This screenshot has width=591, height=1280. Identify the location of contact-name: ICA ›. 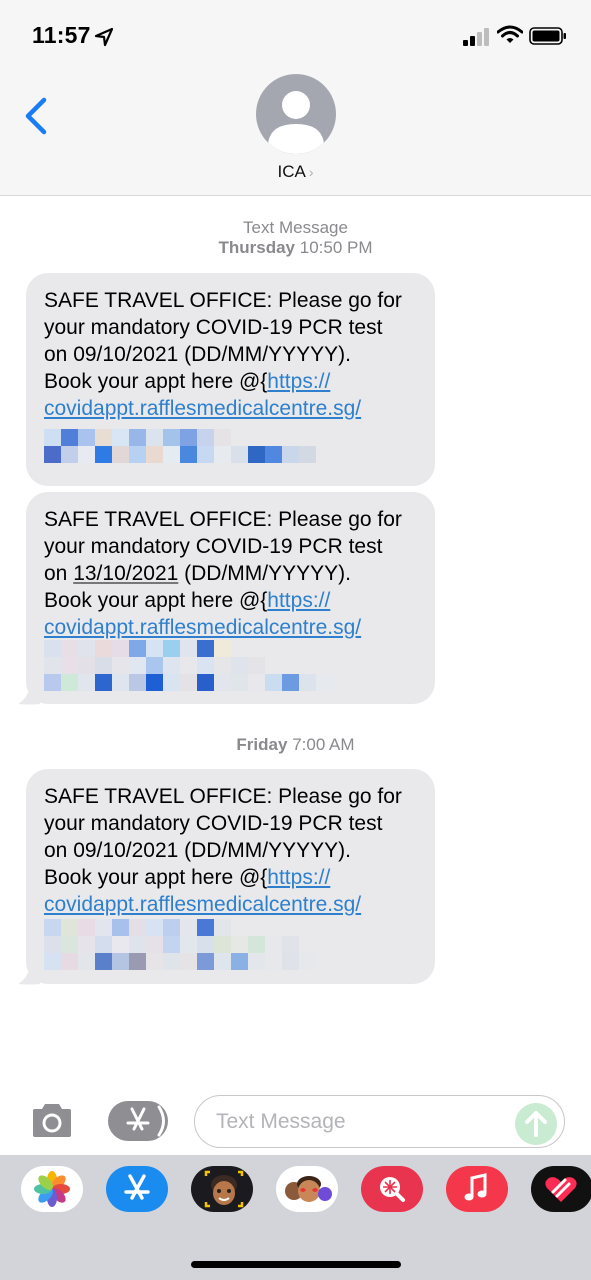
(295, 172).